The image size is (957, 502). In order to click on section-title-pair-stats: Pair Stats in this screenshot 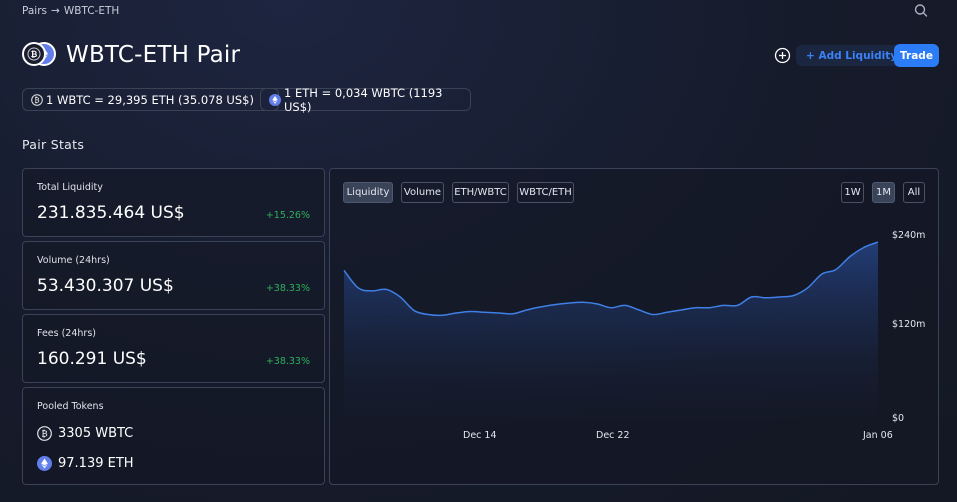, I will do `click(53, 144)`.